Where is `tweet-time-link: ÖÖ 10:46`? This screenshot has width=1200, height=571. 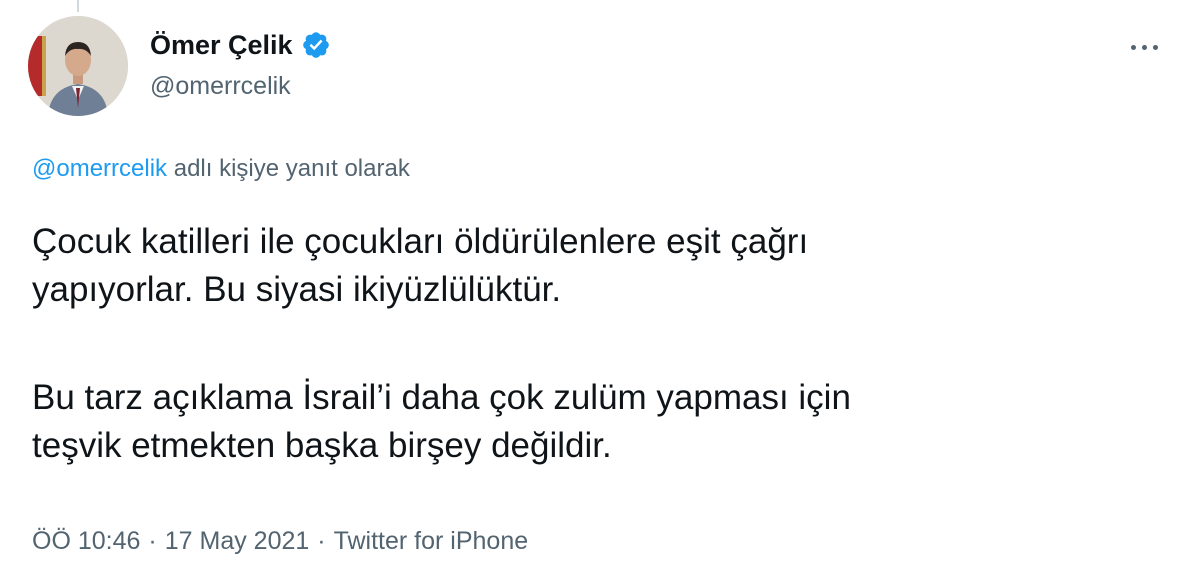 tweet-time-link: ÖÖ 10:46 is located at coordinates (86, 541).